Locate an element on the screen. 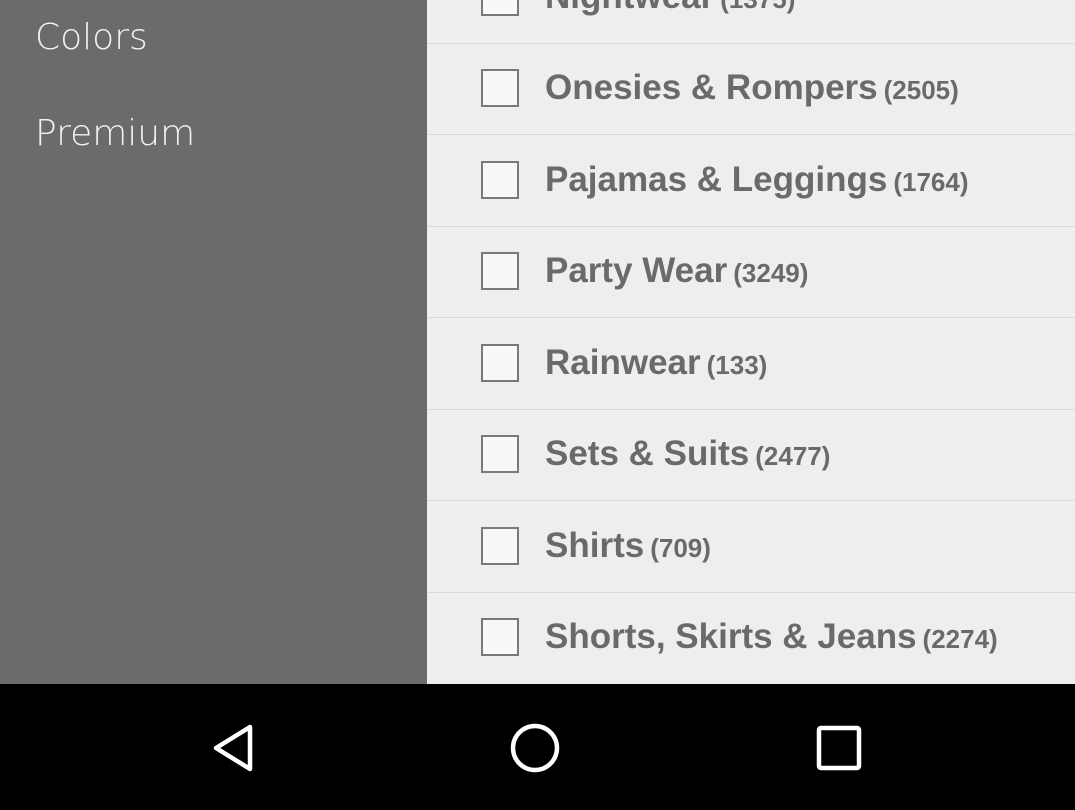  option-count: (2274) is located at coordinates (960, 639).